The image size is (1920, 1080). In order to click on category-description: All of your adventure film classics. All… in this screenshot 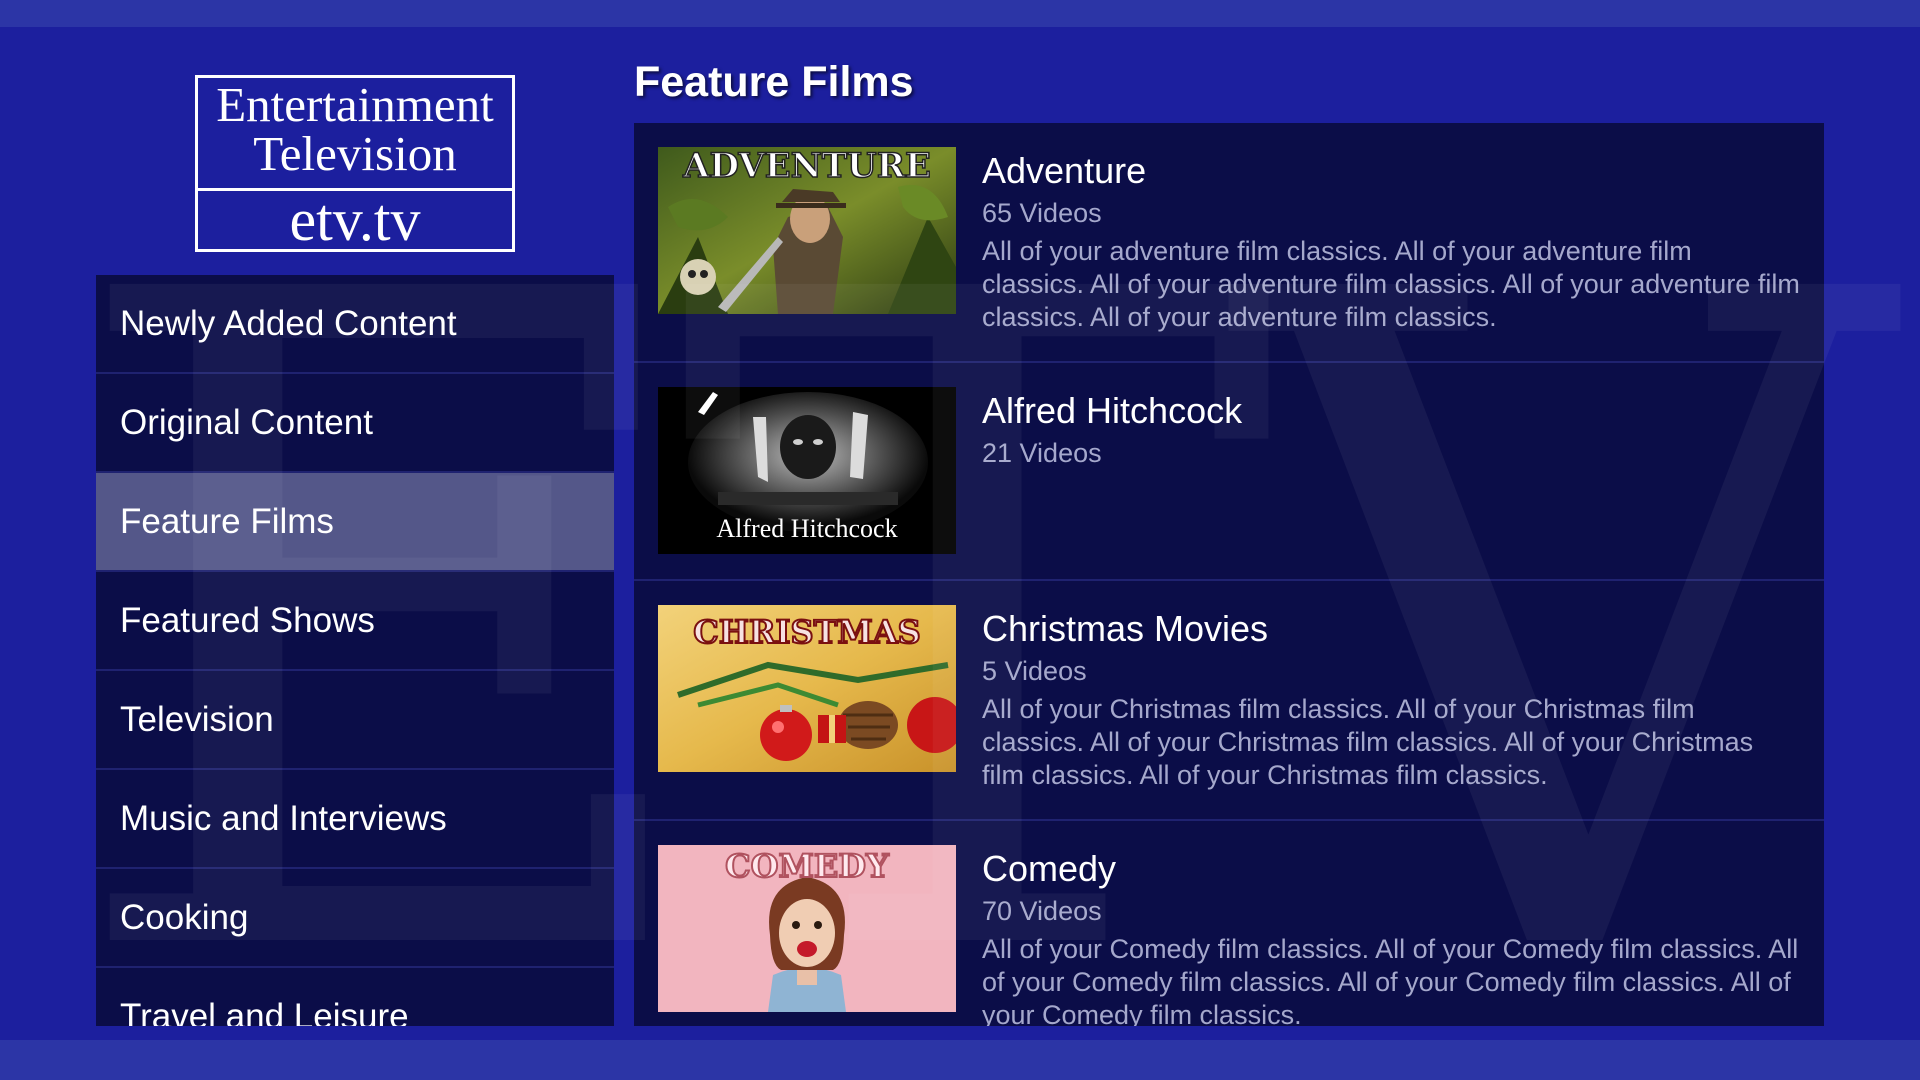, I will do `click(1391, 284)`.